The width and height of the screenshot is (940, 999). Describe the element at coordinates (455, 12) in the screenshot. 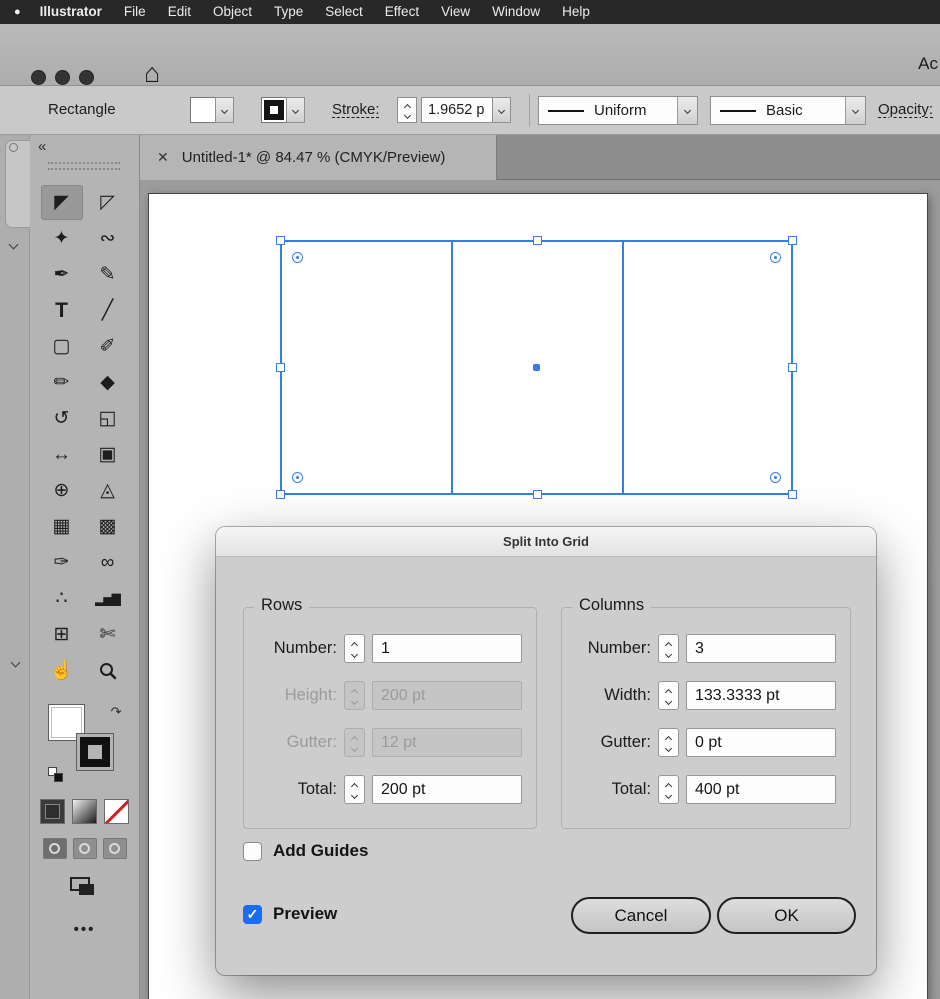

I see `menu-item-view: View` at that location.